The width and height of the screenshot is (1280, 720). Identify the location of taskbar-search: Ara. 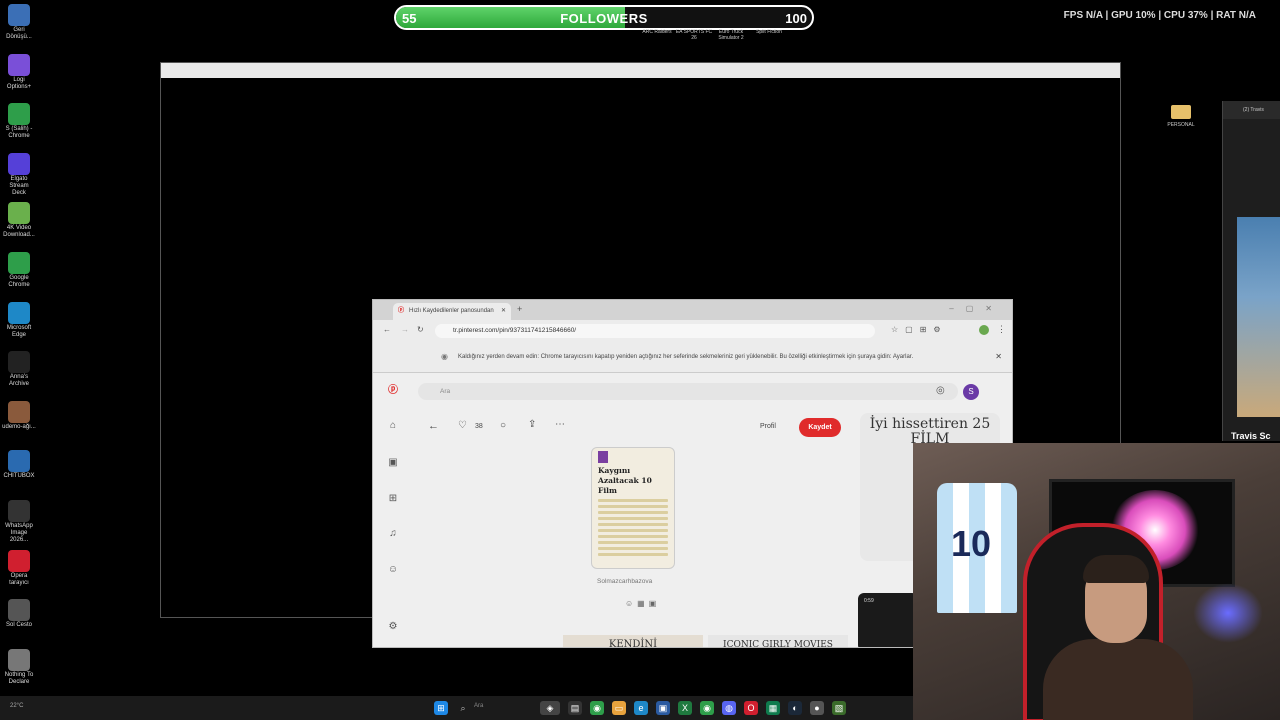
(478, 706).